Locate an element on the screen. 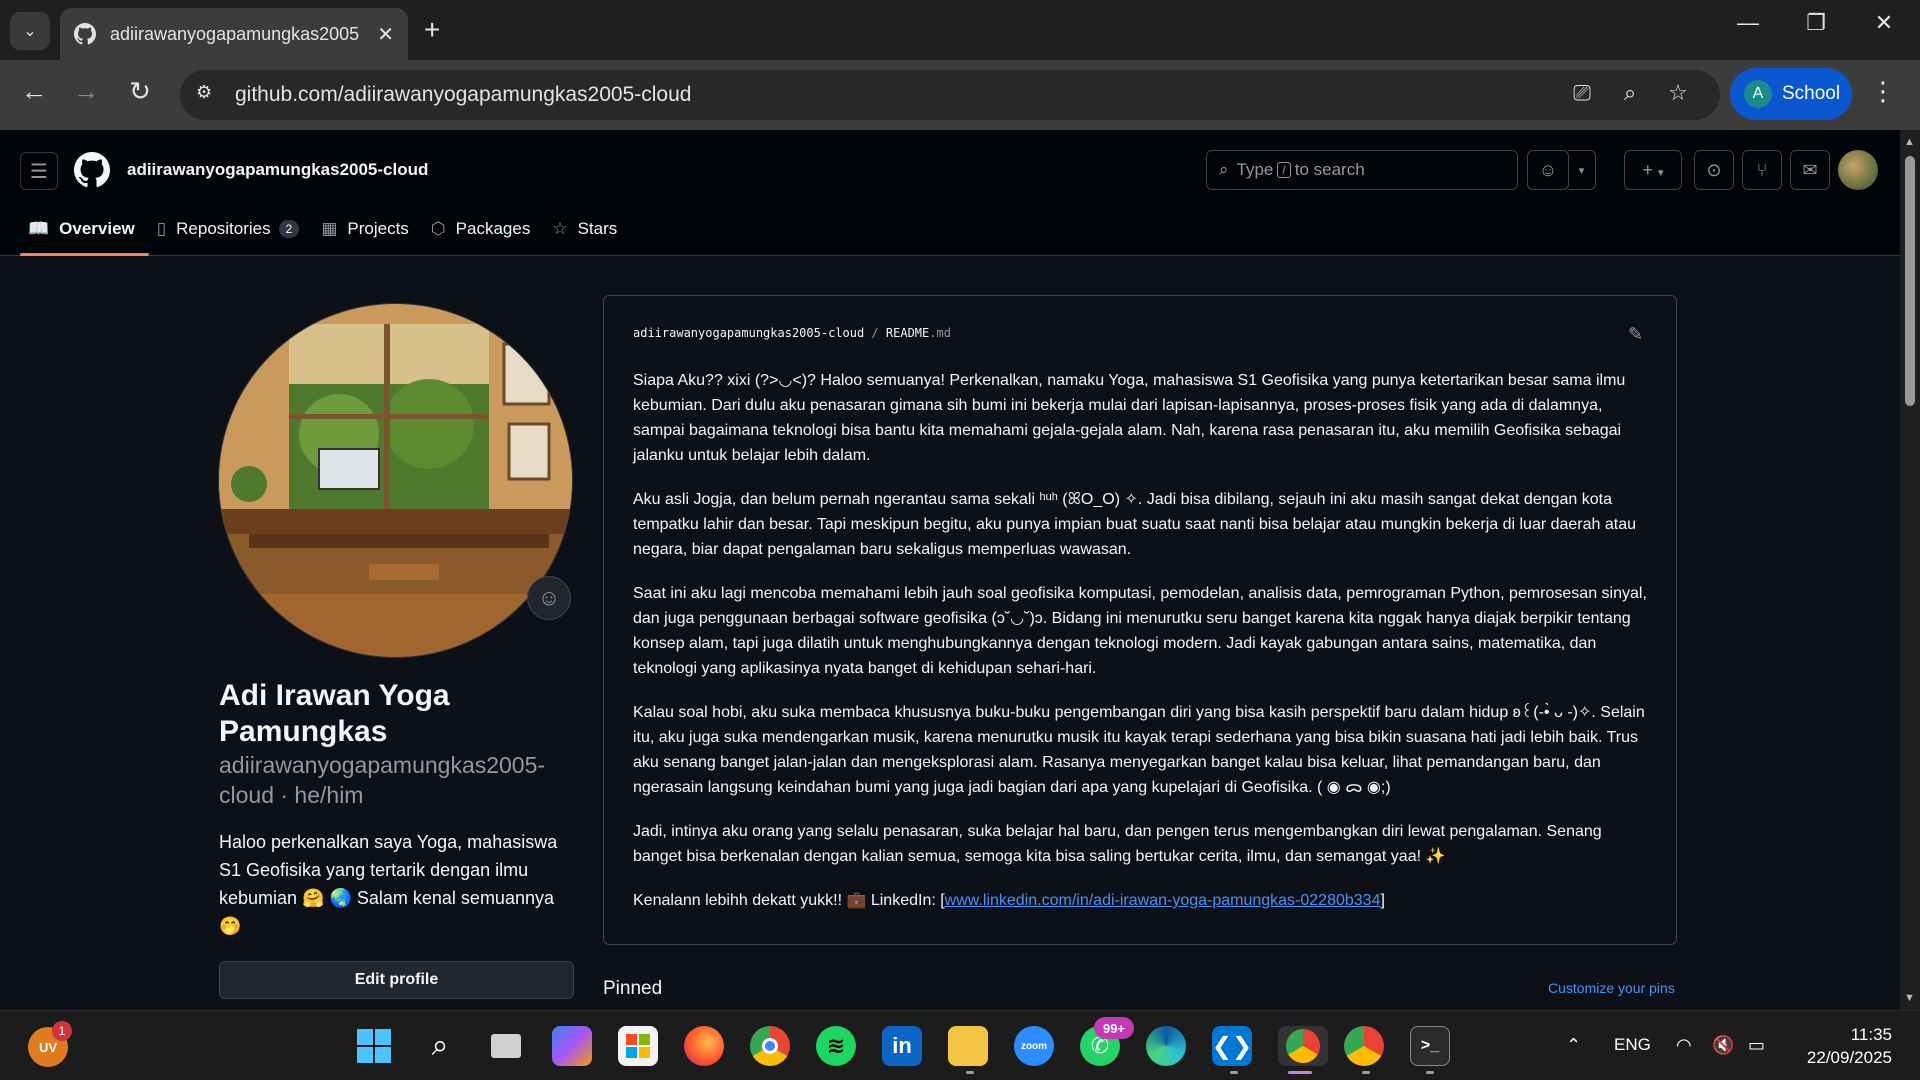 This screenshot has width=1920, height=1080. close-window-icon: ✕ is located at coordinates (1884, 23).